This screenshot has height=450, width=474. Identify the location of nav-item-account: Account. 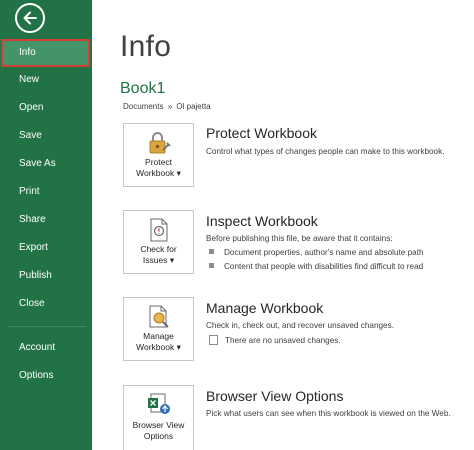
(46, 348).